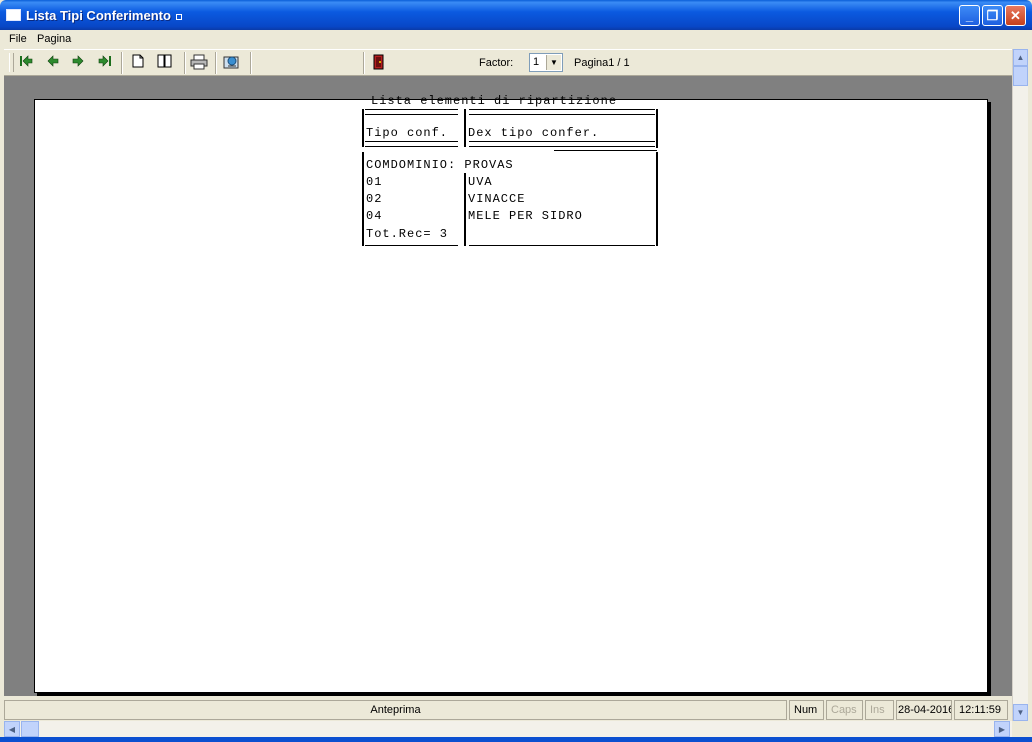 The image size is (1032, 742). What do you see at coordinates (1020, 712) in the screenshot?
I see `scroll-down-icon: ▼` at bounding box center [1020, 712].